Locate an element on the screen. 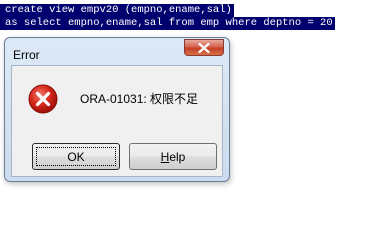 This screenshot has width=380, height=240. help-button: Help is located at coordinates (173, 156).